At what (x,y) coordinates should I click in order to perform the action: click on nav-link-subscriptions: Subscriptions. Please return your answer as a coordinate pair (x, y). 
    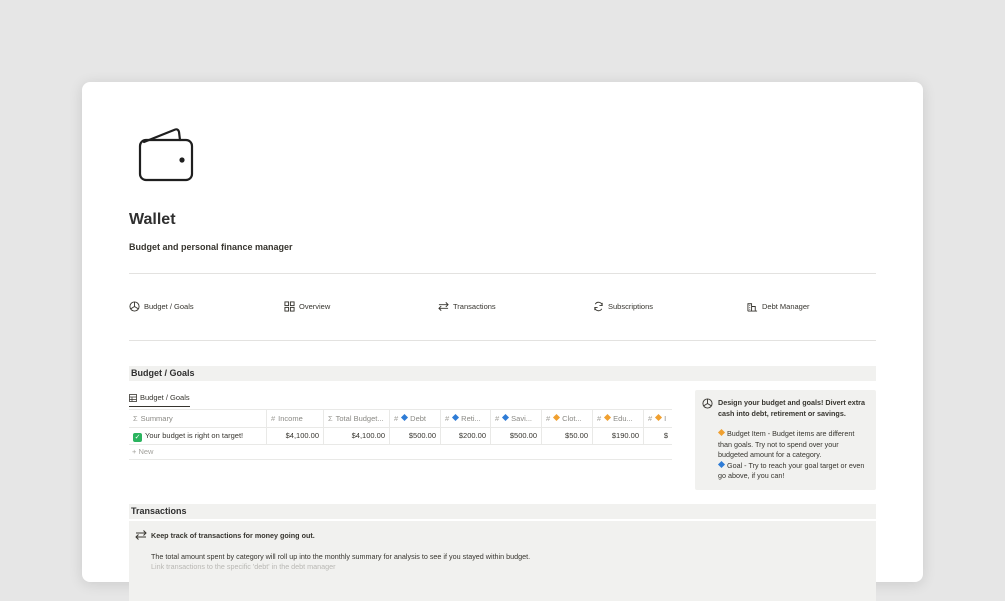
    Looking at the image, I should click on (623, 306).